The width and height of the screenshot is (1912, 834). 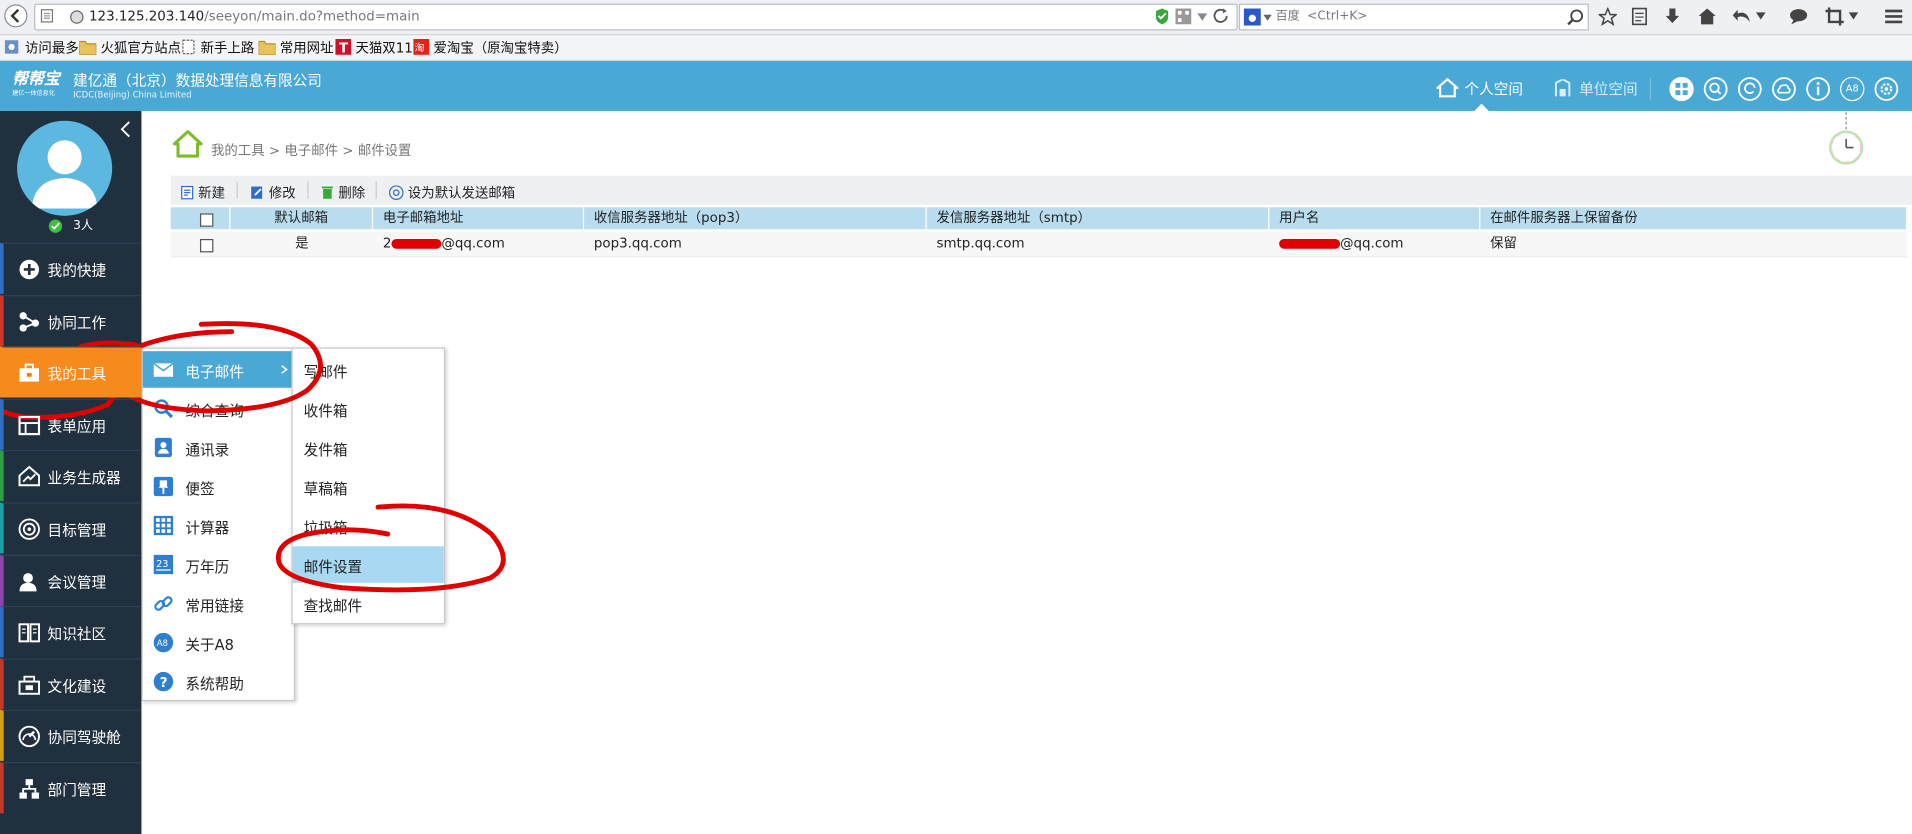 I want to click on mail-submenu-item: 查找邮件, so click(x=368, y=603).